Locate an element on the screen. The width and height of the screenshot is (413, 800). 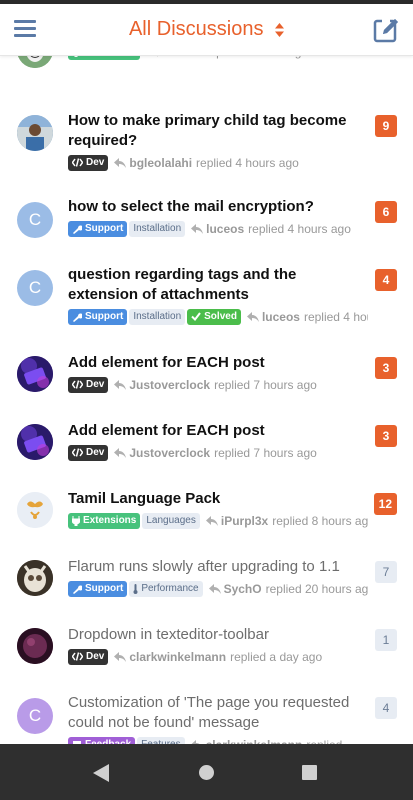
reply-count-badge: 12 is located at coordinates (385, 504).